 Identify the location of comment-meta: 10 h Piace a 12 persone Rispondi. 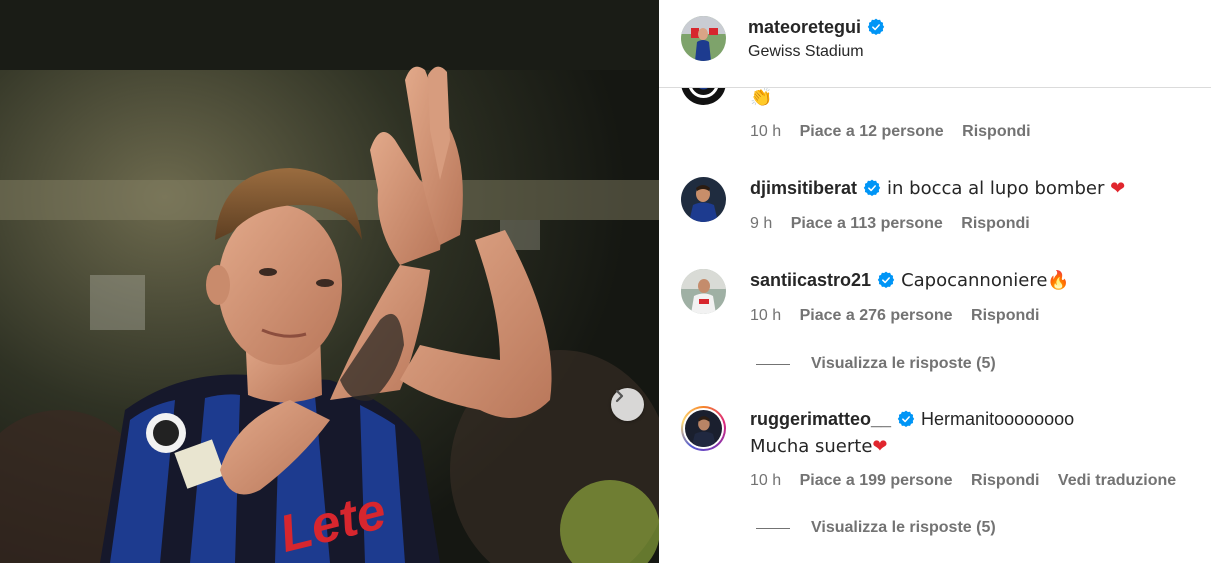
(897, 132).